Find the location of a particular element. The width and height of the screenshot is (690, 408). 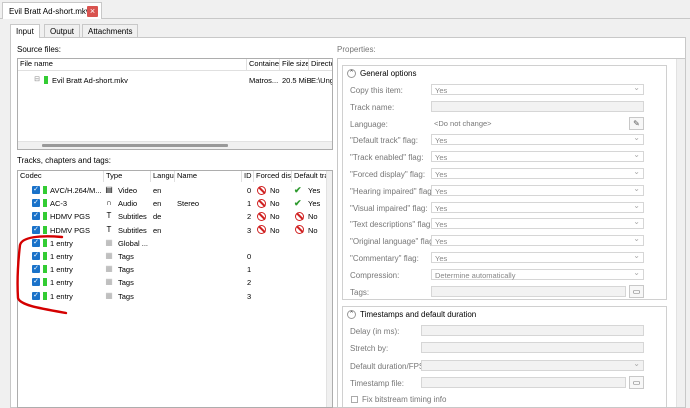

property-label: "Hearing impaired" flag: is located at coordinates (392, 191).